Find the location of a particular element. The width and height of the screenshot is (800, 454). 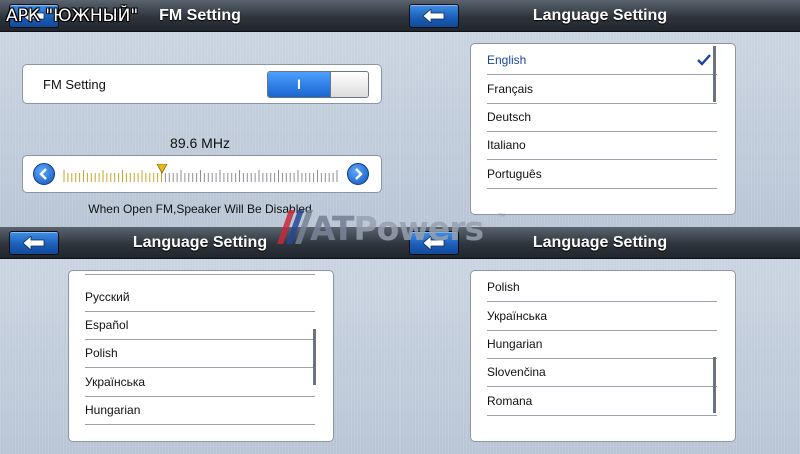

language-label: Português is located at coordinates (514, 174).